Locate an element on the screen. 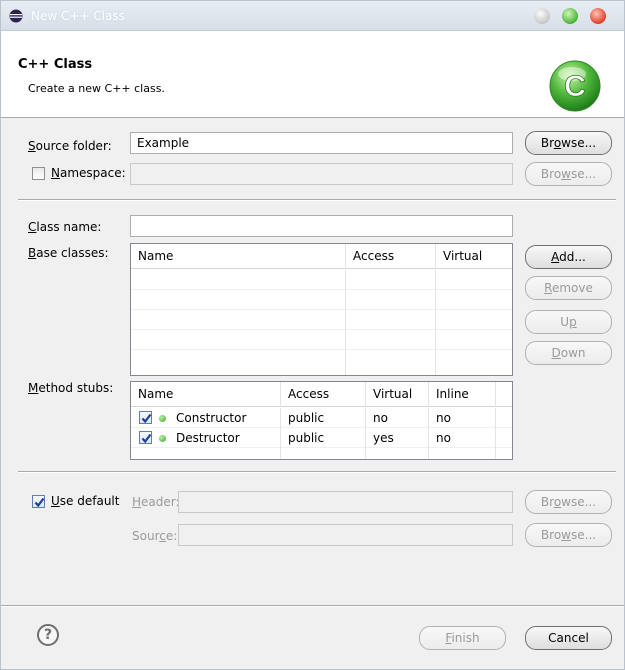 Image resolution: width=625 pixels, height=670 pixels. column-header-inline: Inline is located at coordinates (462, 394).